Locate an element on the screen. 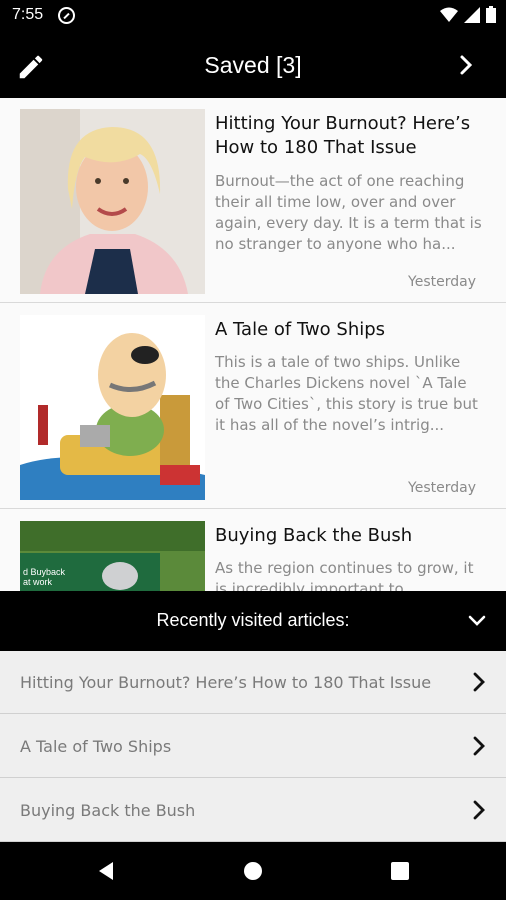 The height and width of the screenshot is (900, 506). sync-icon is located at coordinates (66, 15).